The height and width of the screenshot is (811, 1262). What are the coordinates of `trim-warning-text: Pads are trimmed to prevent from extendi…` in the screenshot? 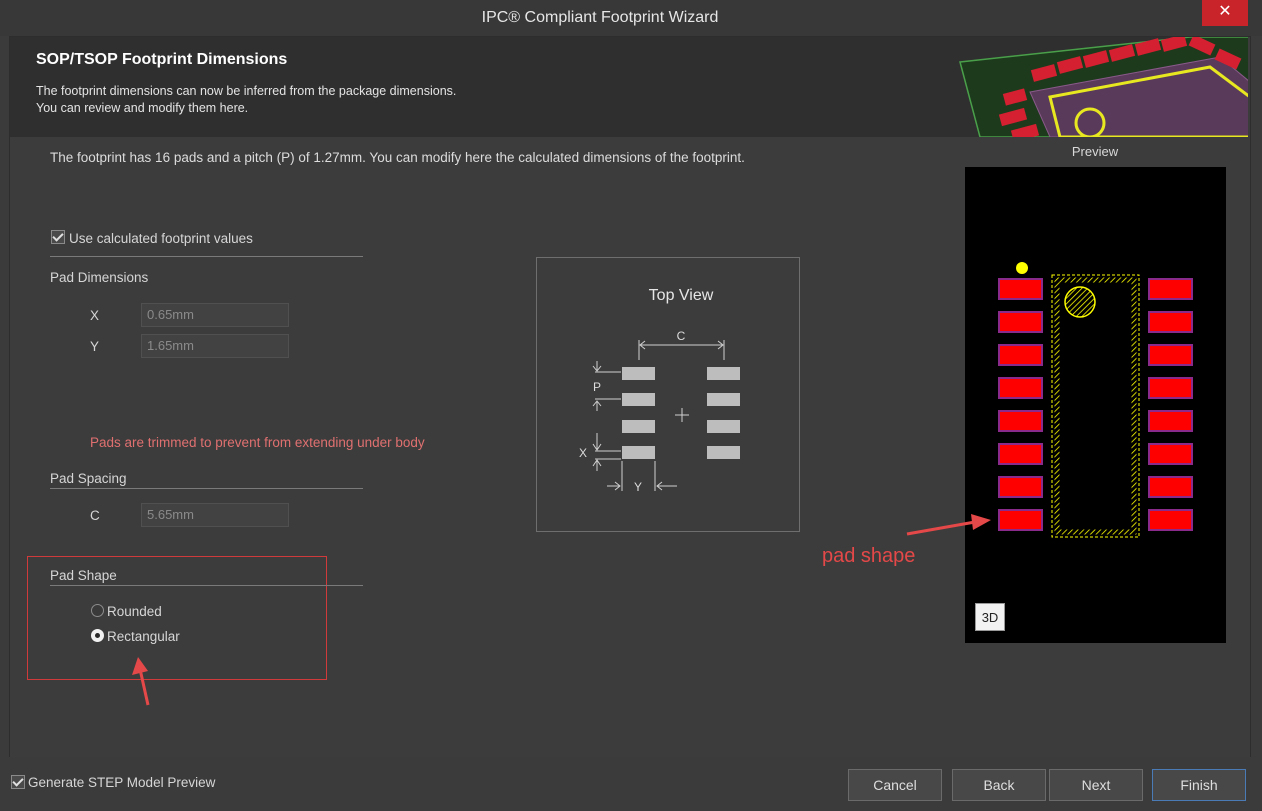 It's located at (257, 442).